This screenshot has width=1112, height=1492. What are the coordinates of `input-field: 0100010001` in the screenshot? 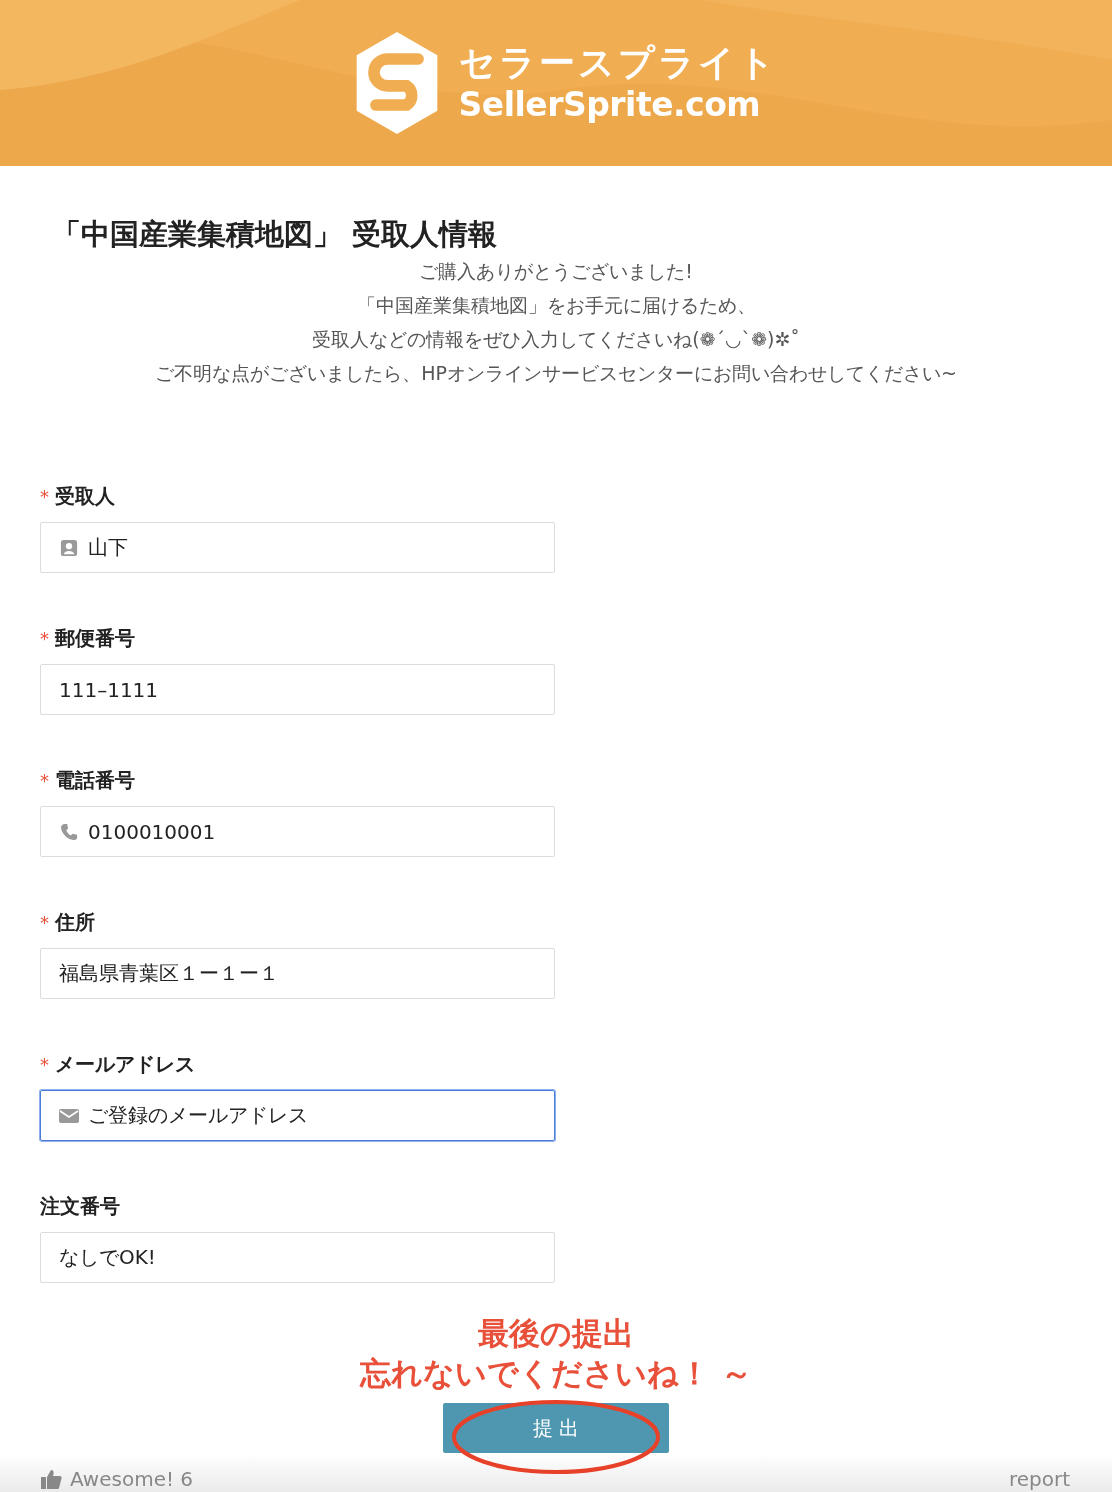 It's located at (297, 831).